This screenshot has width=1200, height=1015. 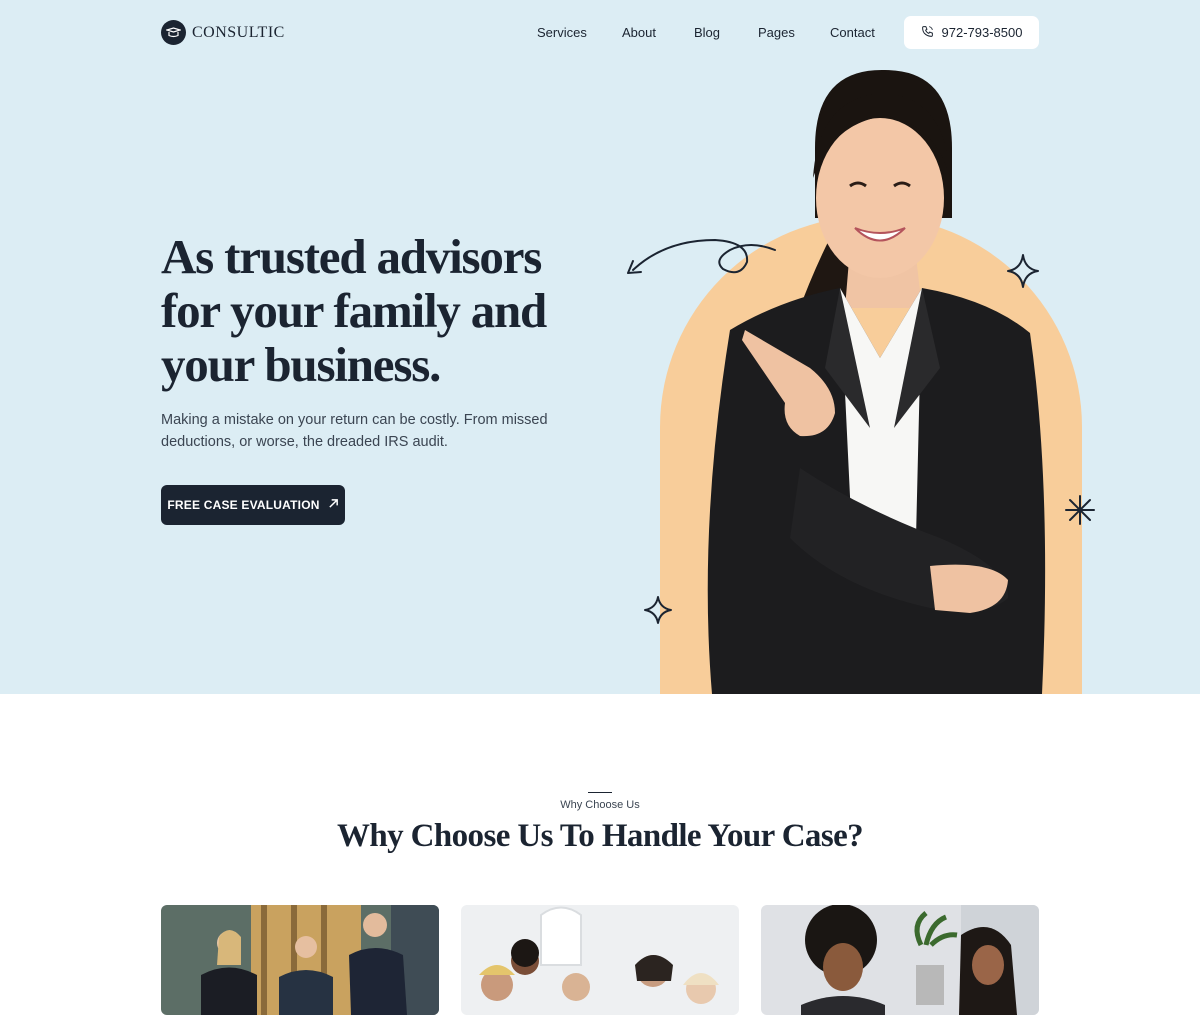 What do you see at coordinates (300, 960) in the screenshot?
I see `card-image-business-meeting` at bounding box center [300, 960].